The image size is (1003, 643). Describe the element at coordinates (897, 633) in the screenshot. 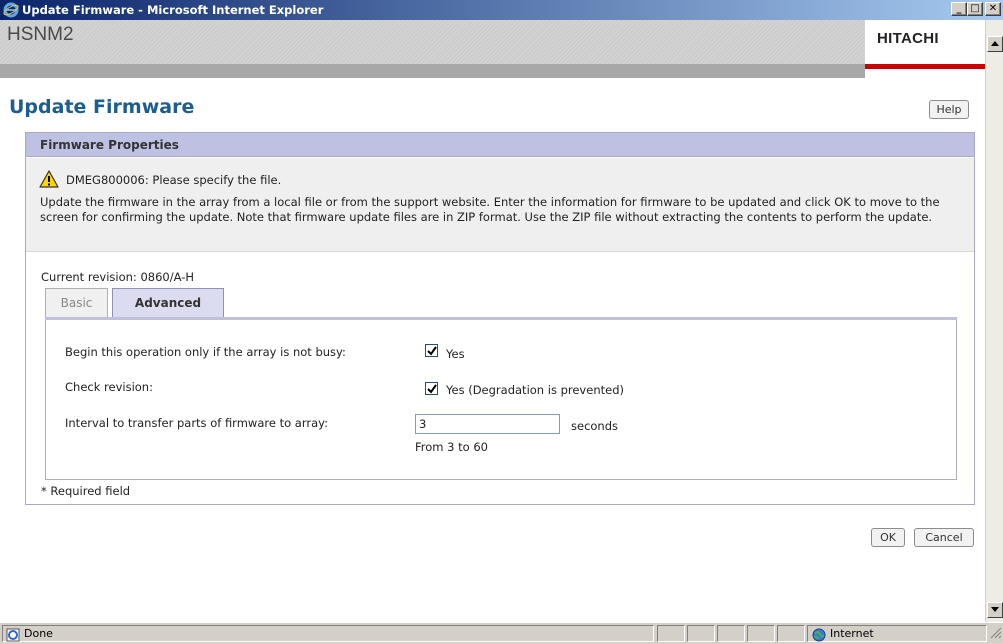

I see `security-zone-panel: Internet` at that location.